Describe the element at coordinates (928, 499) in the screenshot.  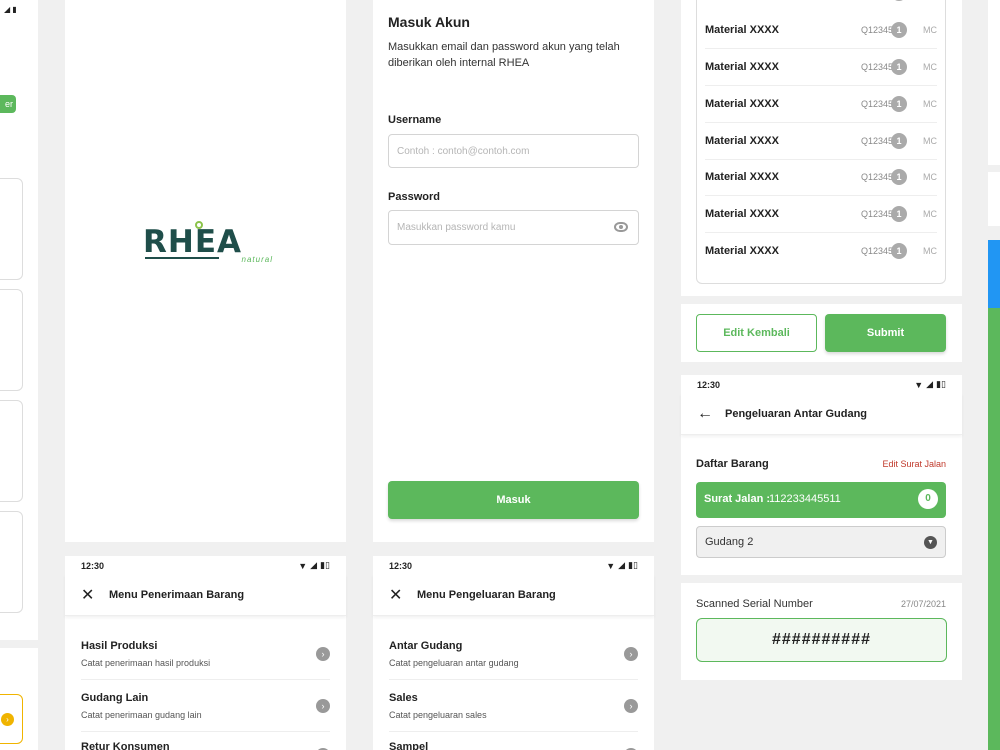
I see `surat-jalan-count-badge: 0` at that location.